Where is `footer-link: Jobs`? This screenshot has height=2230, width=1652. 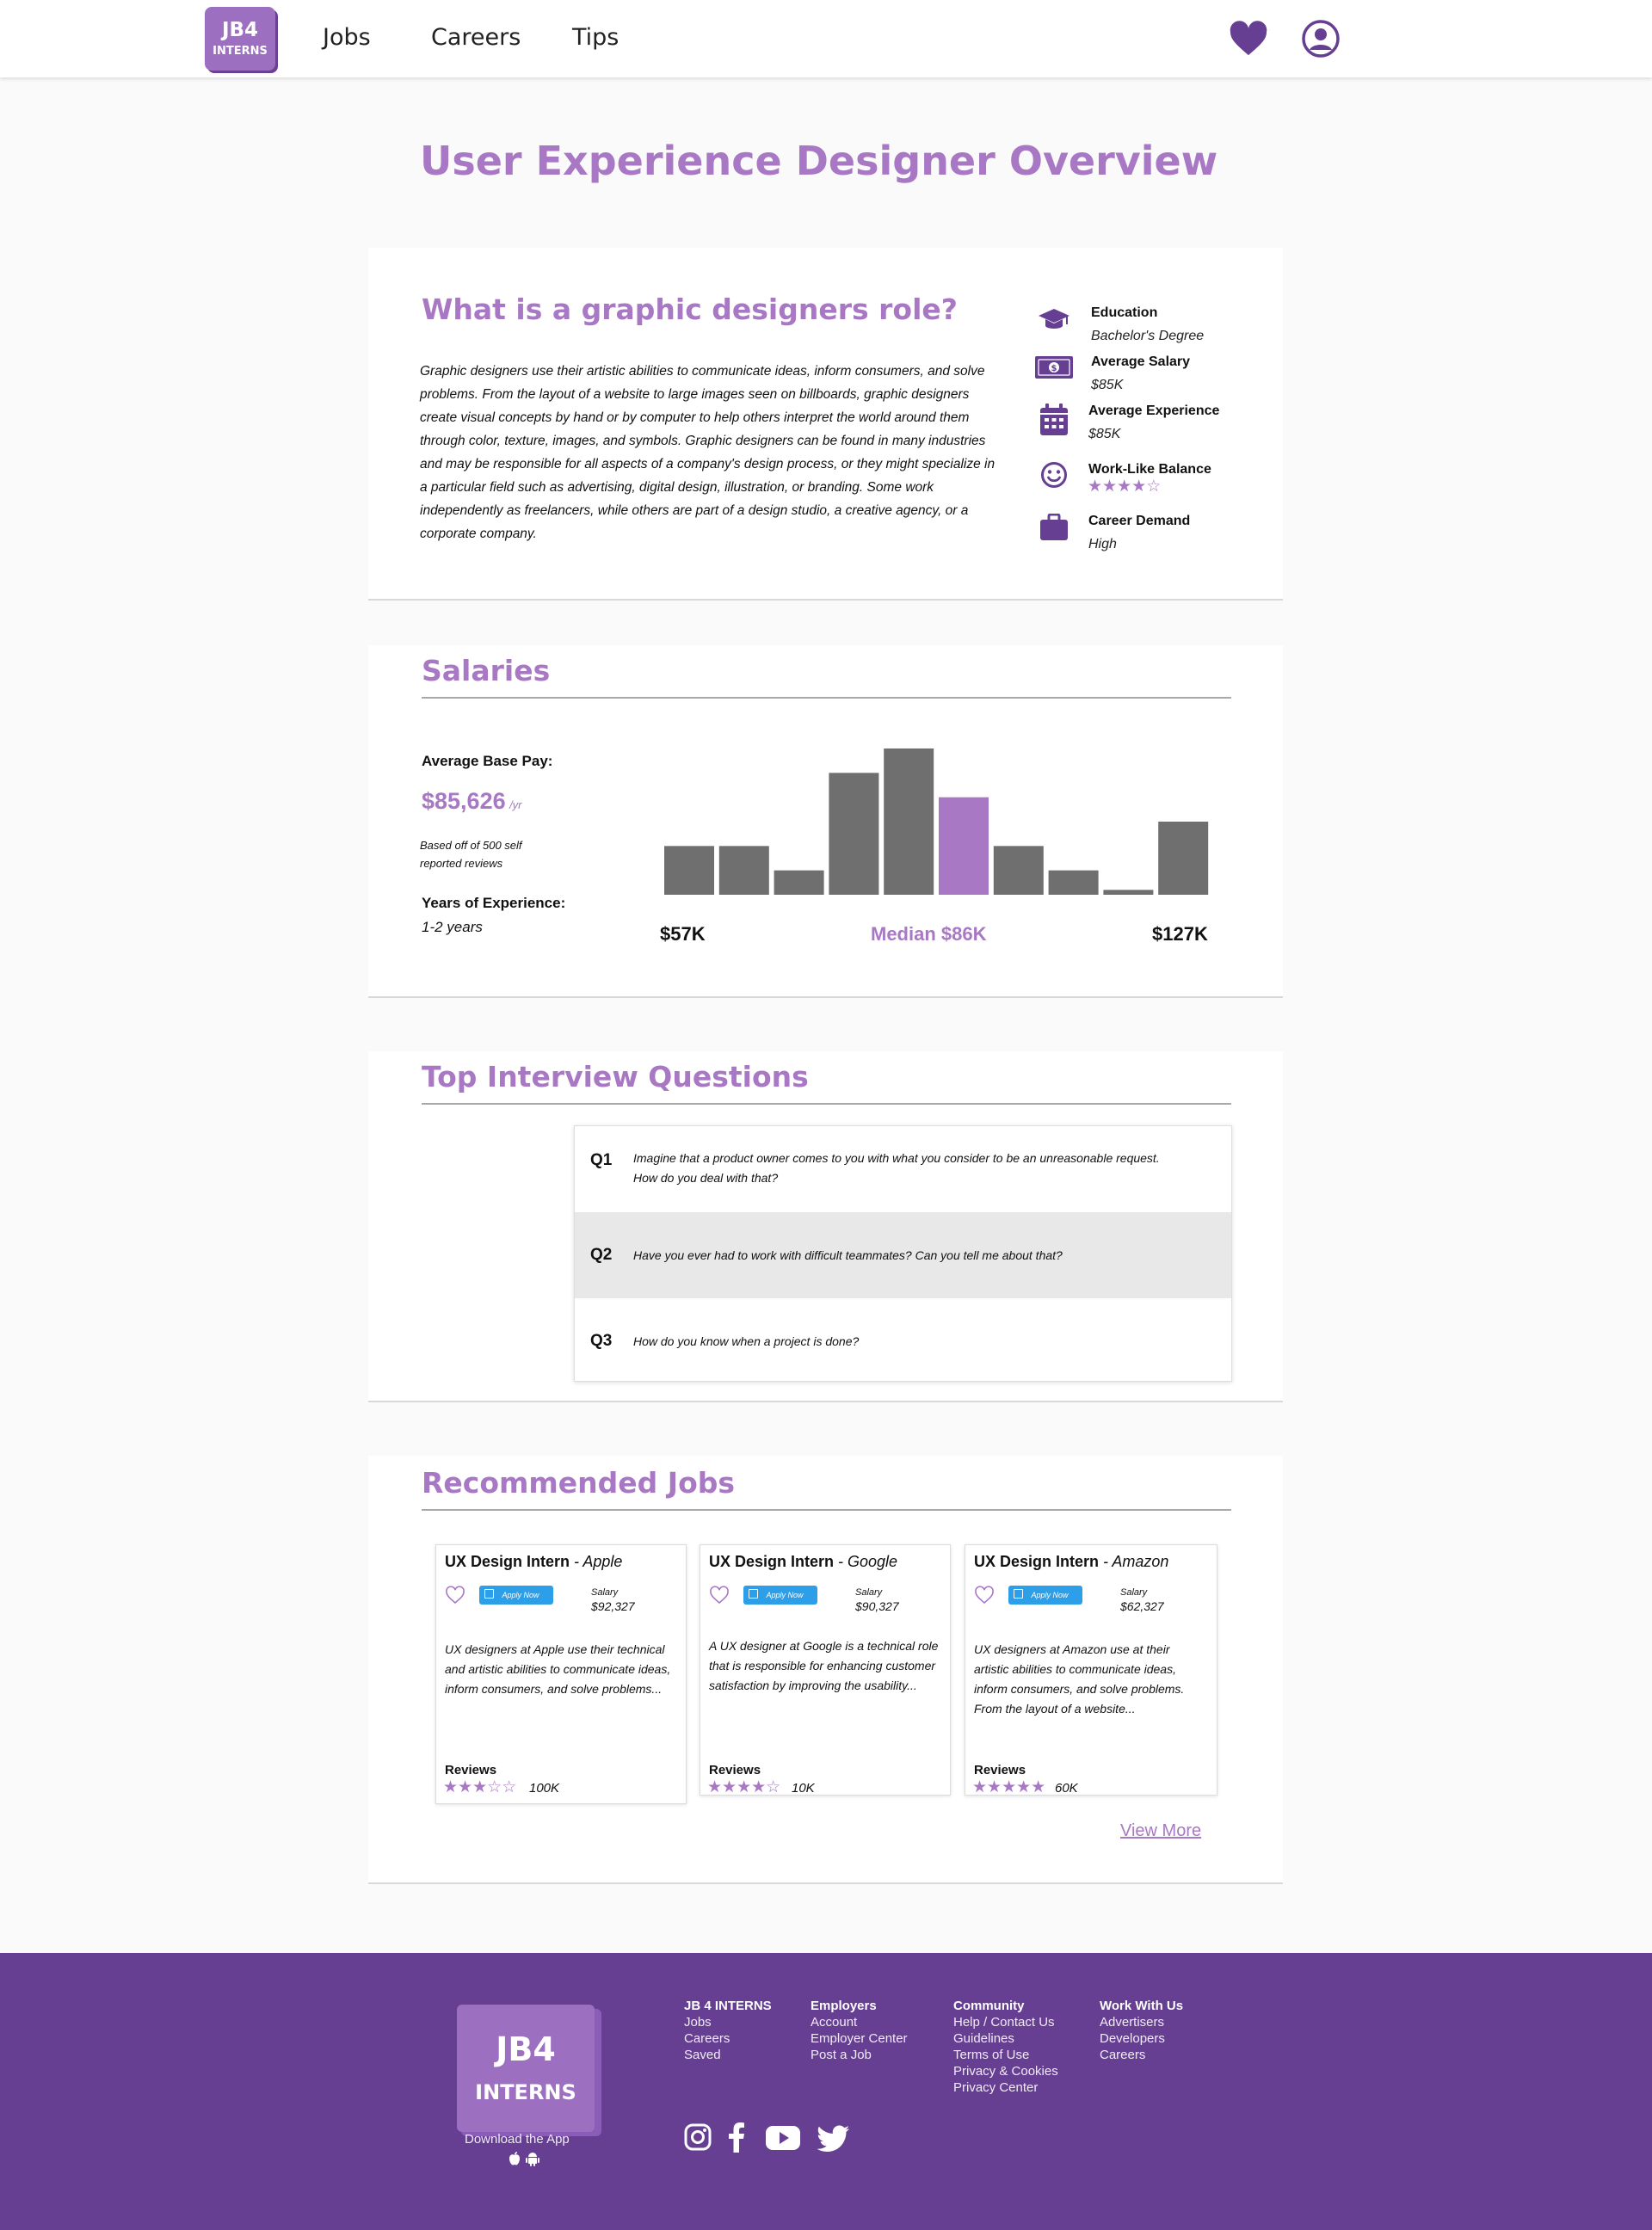
footer-link: Jobs is located at coordinates (698, 2022).